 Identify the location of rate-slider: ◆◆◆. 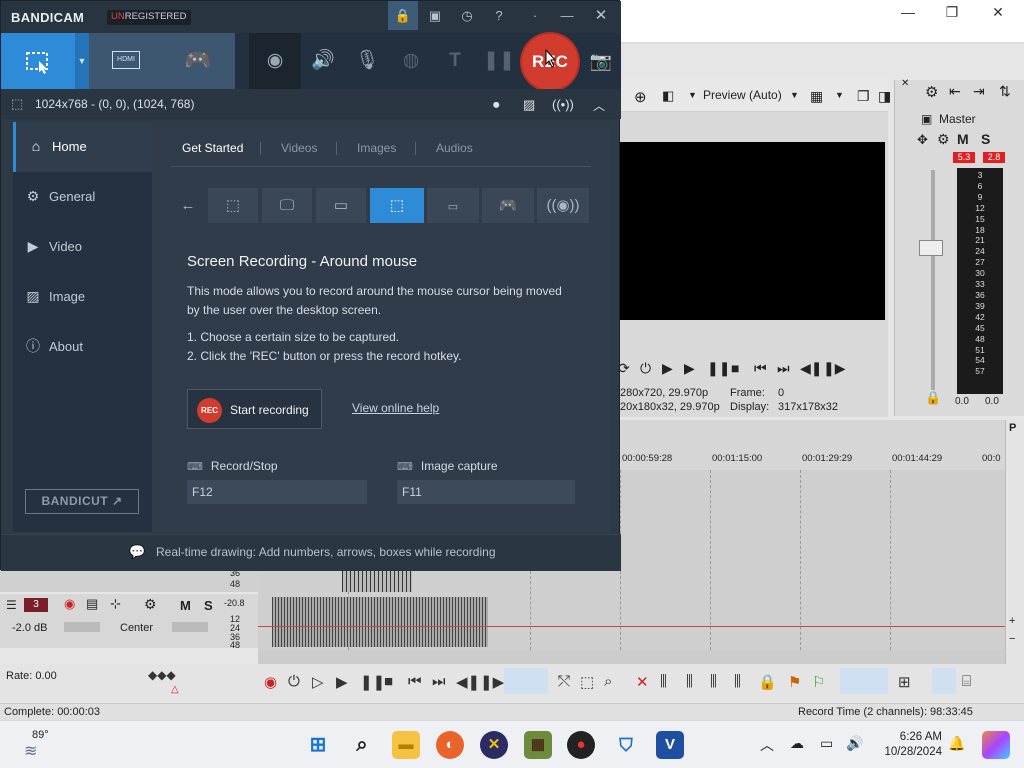
(162, 675).